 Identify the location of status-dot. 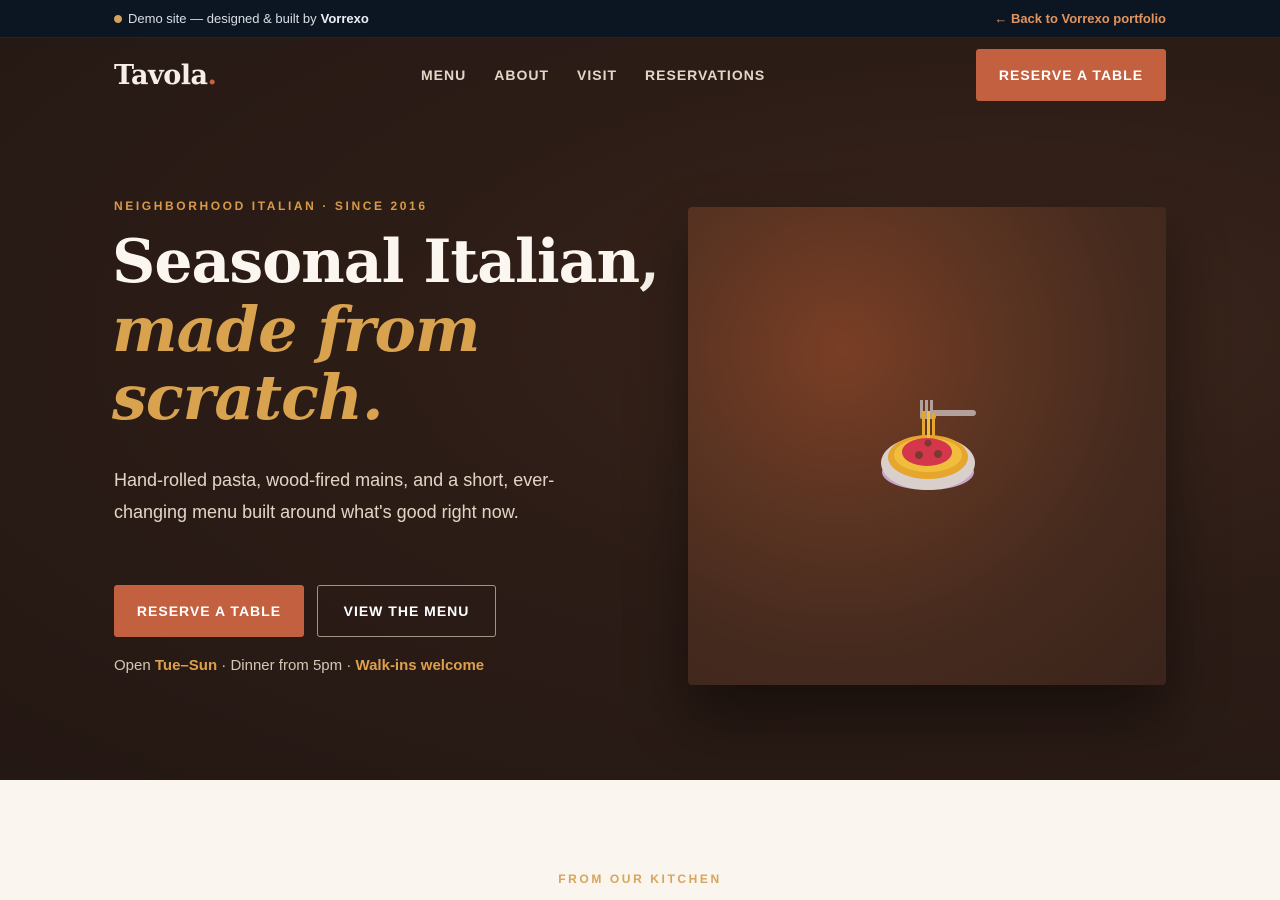
(118, 18).